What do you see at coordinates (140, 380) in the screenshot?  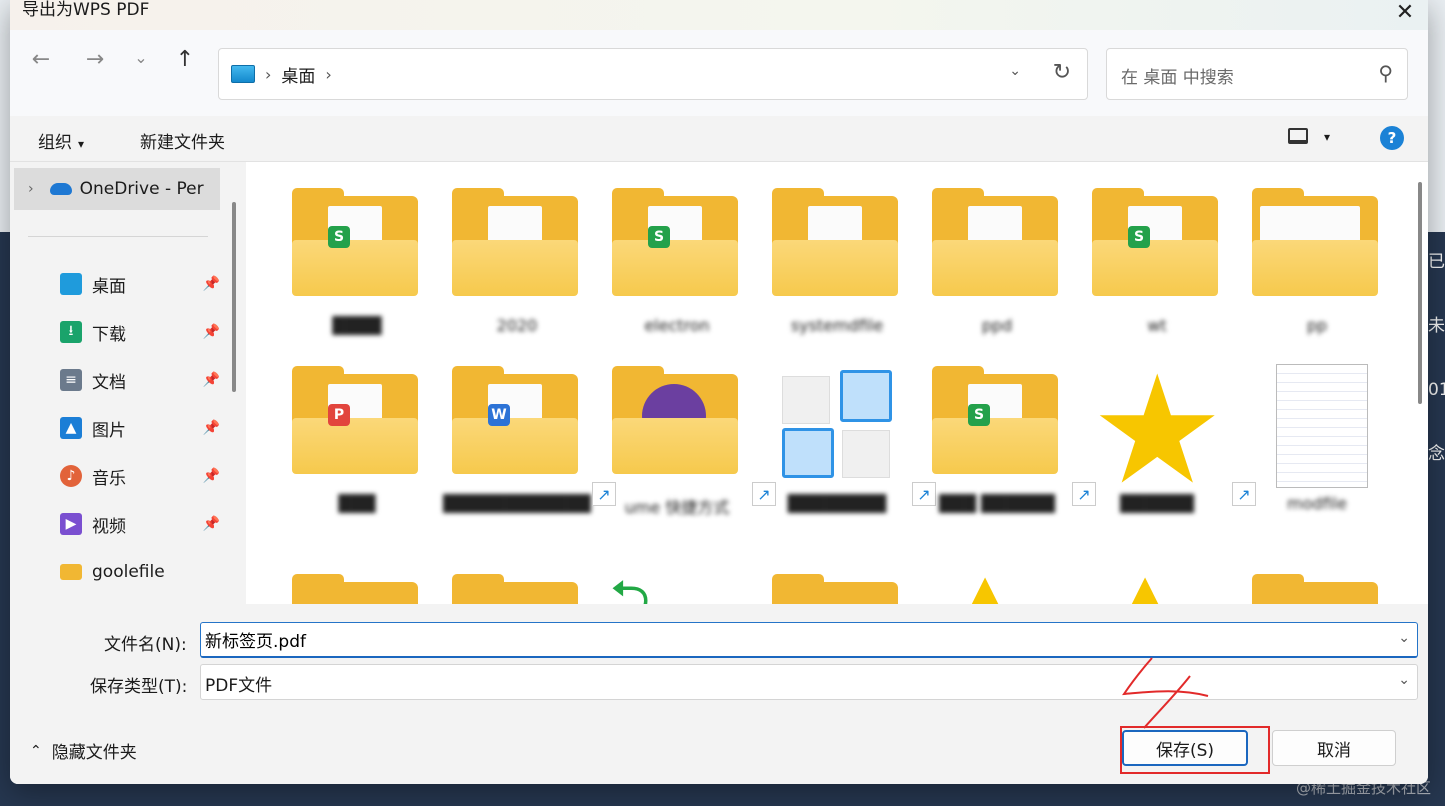 I see `sidebar-item-documents: ≡ 文档 📌` at bounding box center [140, 380].